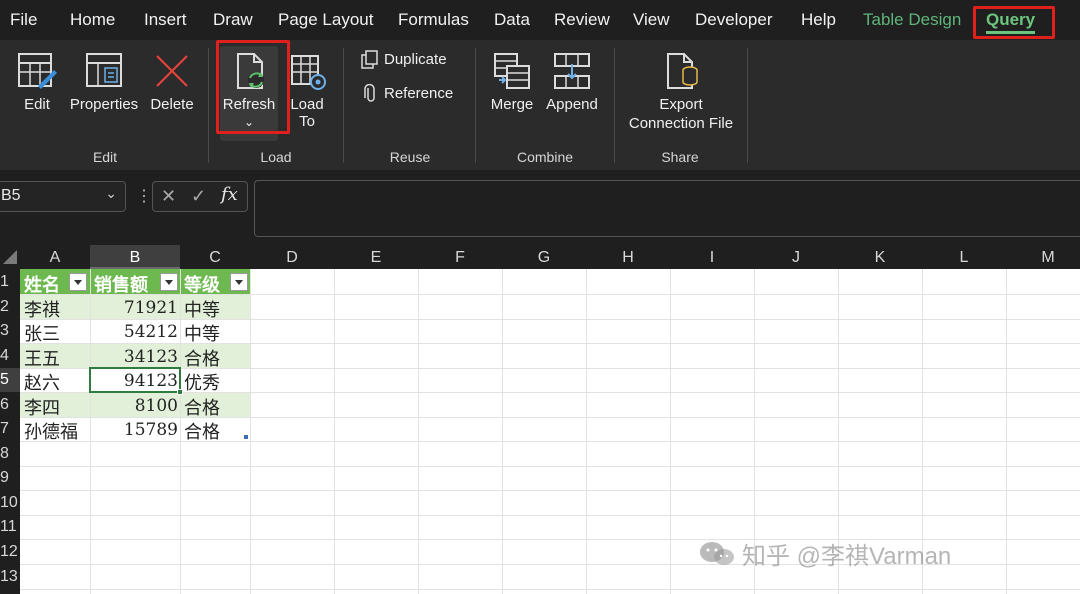  Describe the element at coordinates (847, 556) in the screenshot. I see `watermark-text: 知乎 @李祺Varman` at that location.